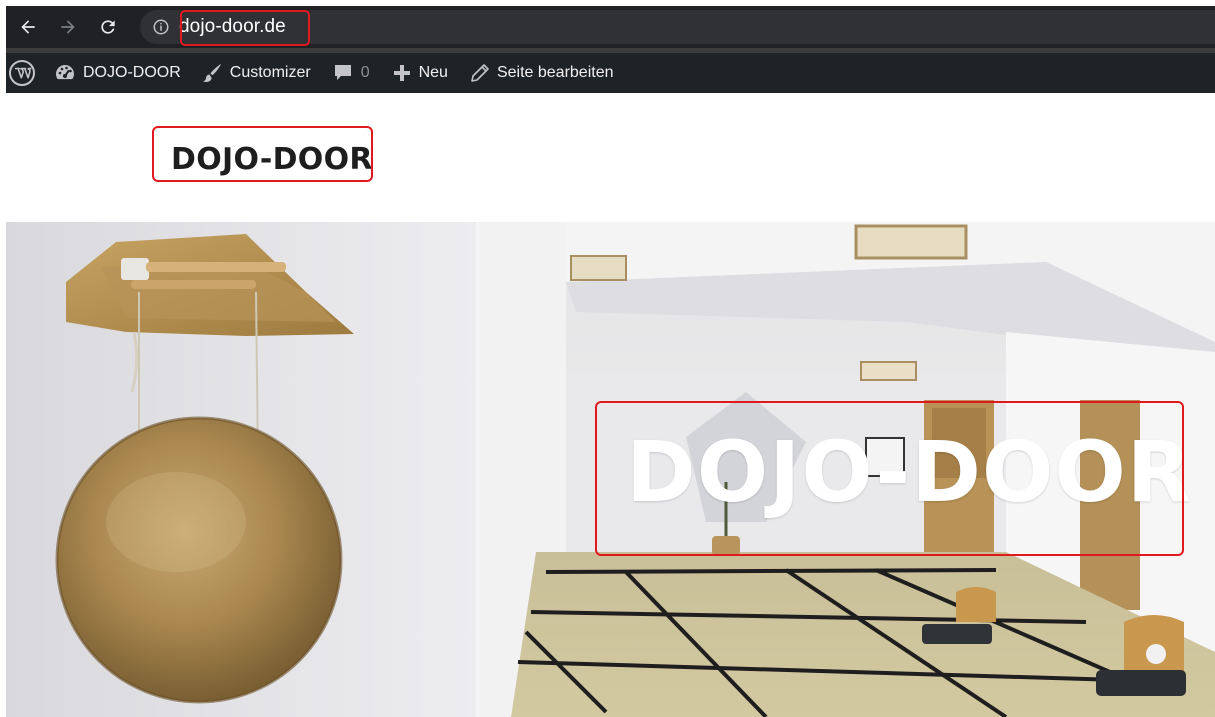 The height and width of the screenshot is (717, 1215). I want to click on url-text: dojo-door.de, so click(232, 27).